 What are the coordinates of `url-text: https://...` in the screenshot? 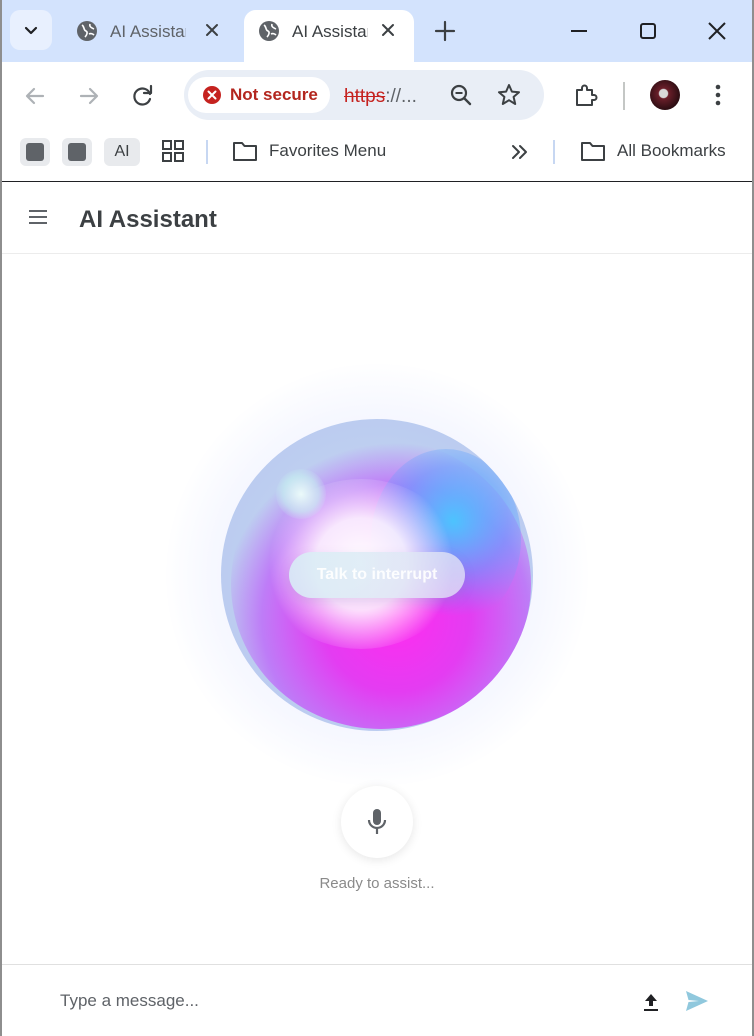 It's located at (380, 97).